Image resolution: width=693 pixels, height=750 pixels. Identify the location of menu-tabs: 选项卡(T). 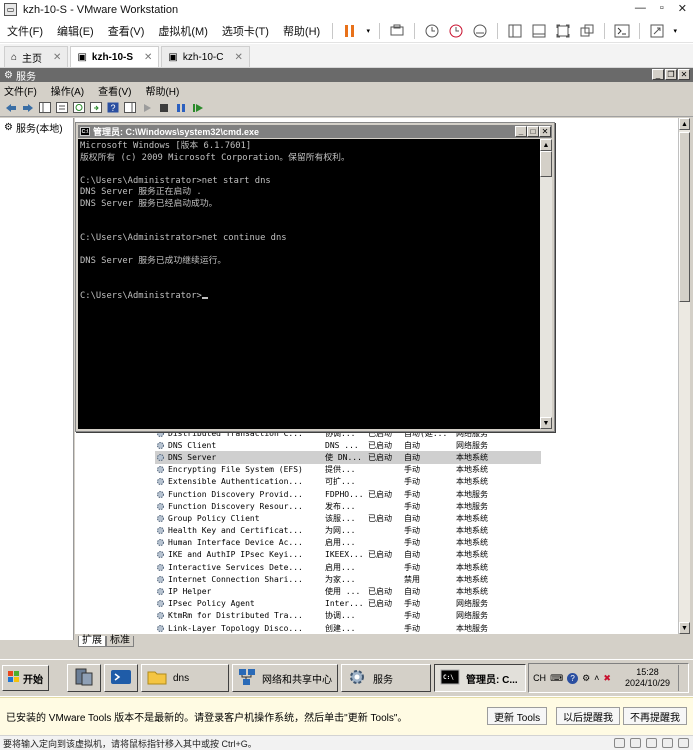
(245, 31).